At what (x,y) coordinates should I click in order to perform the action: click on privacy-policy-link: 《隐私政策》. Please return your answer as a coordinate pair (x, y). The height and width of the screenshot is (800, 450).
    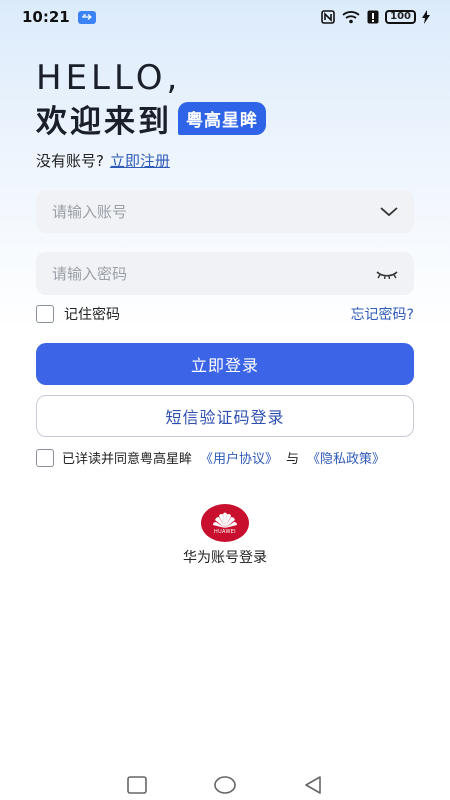
    Looking at the image, I should click on (346, 457).